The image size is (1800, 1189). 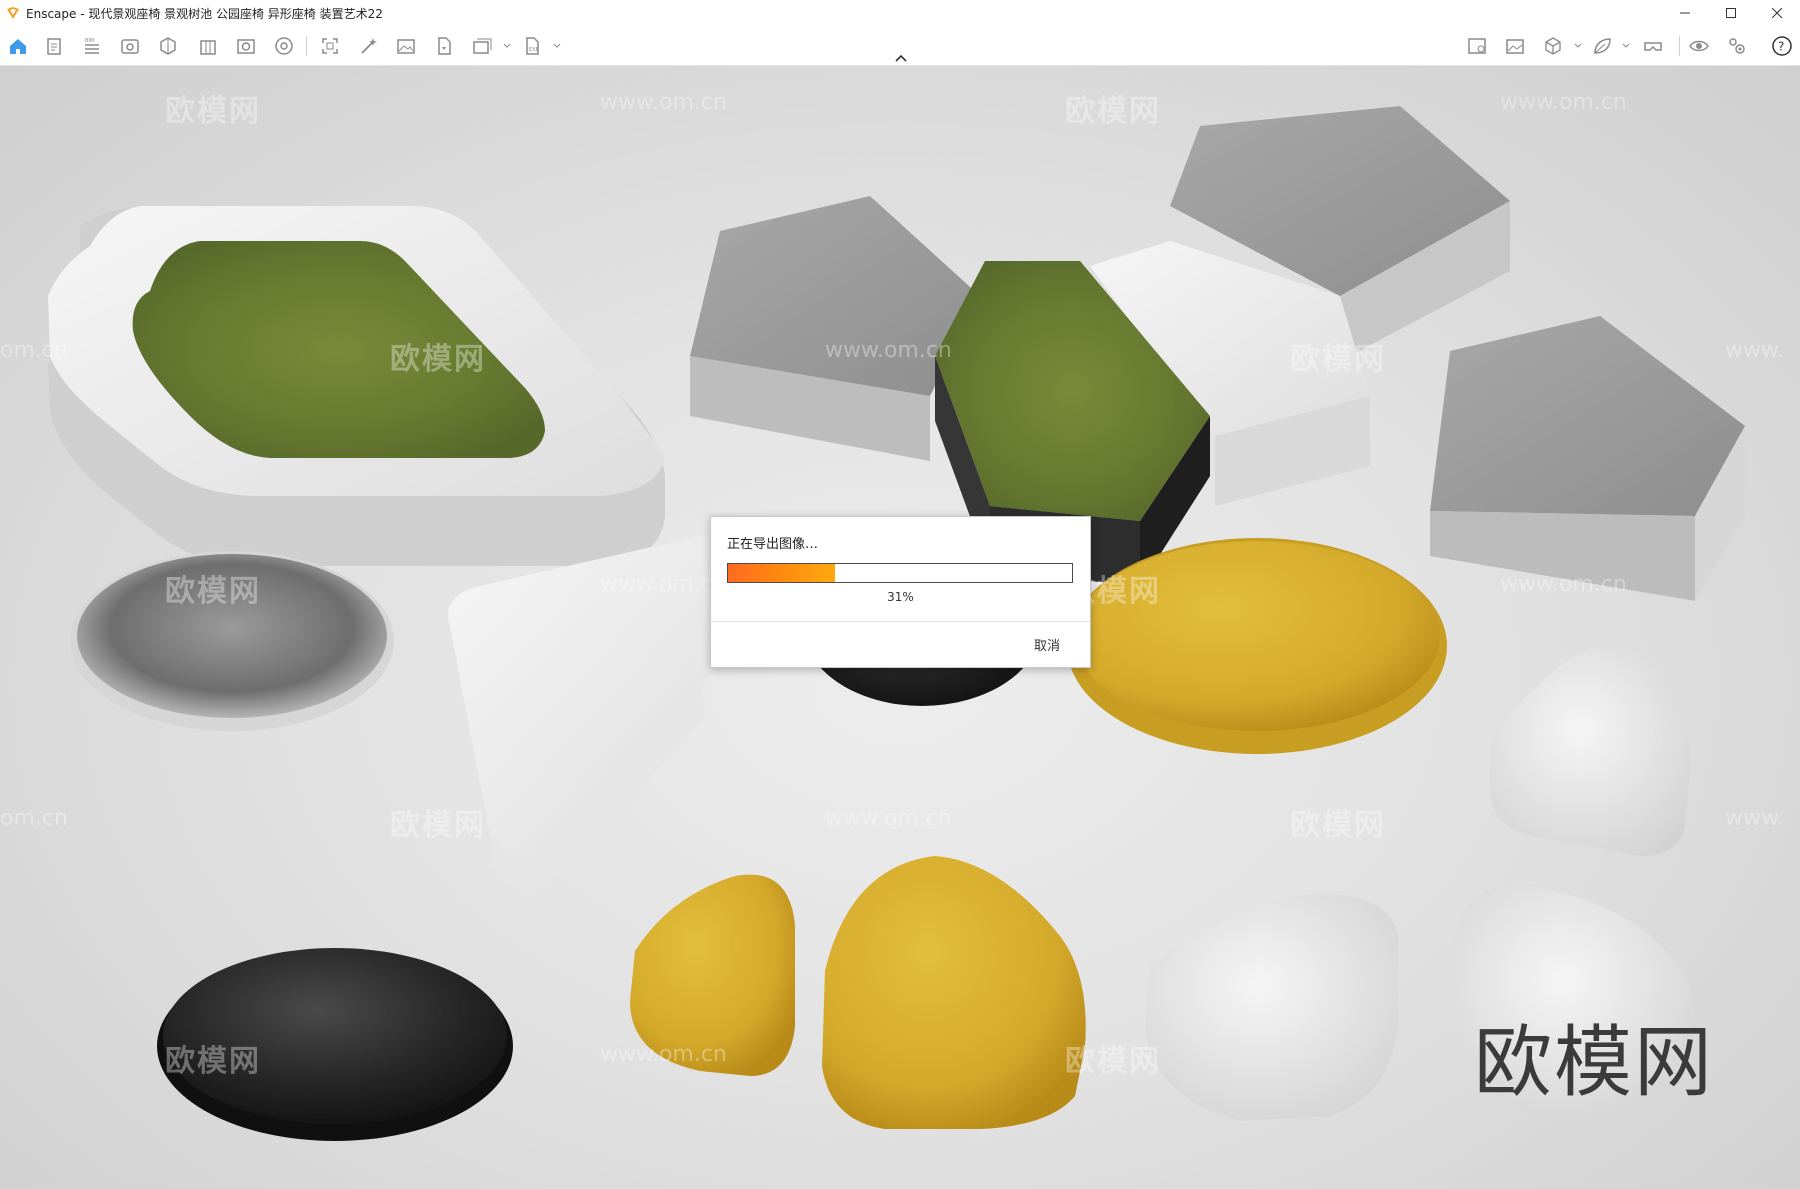 I want to click on image-icon, so click(x=406, y=46).